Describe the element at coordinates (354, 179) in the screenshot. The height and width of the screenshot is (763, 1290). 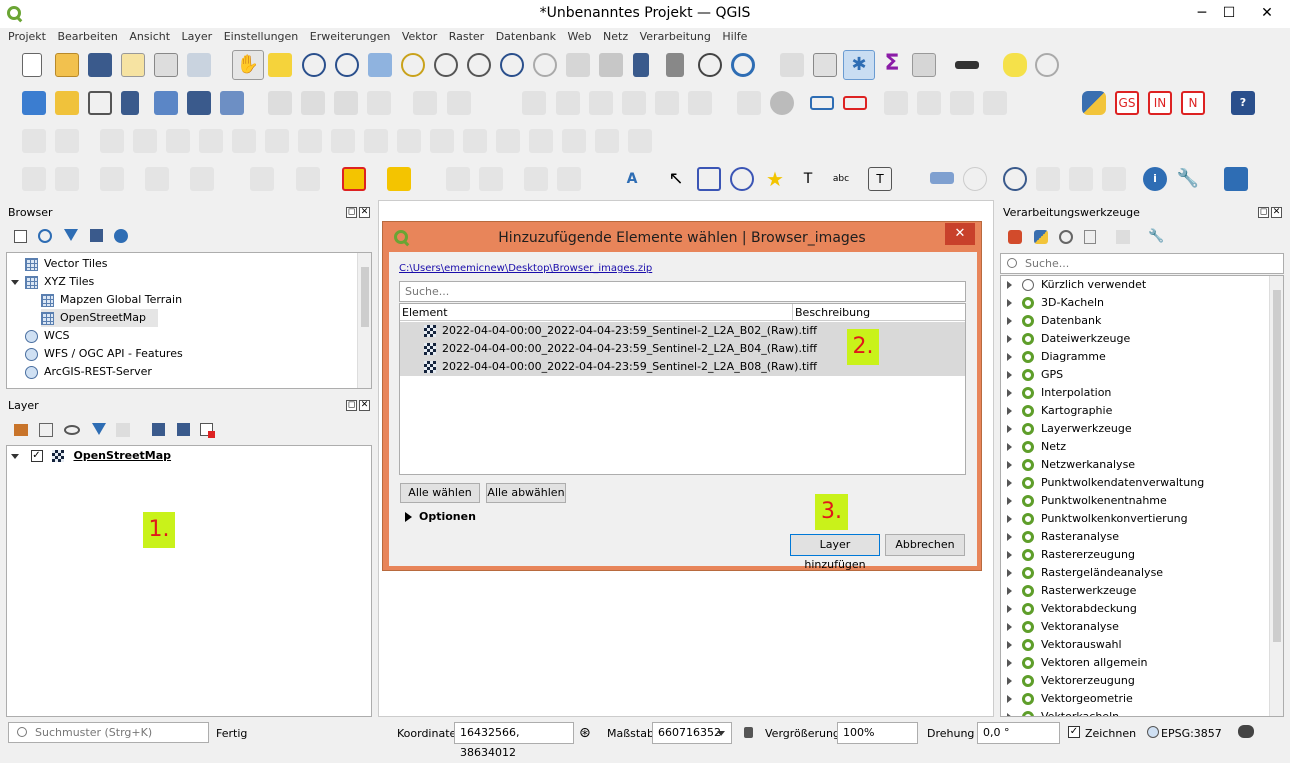
I see `deselect-features-icon` at that location.